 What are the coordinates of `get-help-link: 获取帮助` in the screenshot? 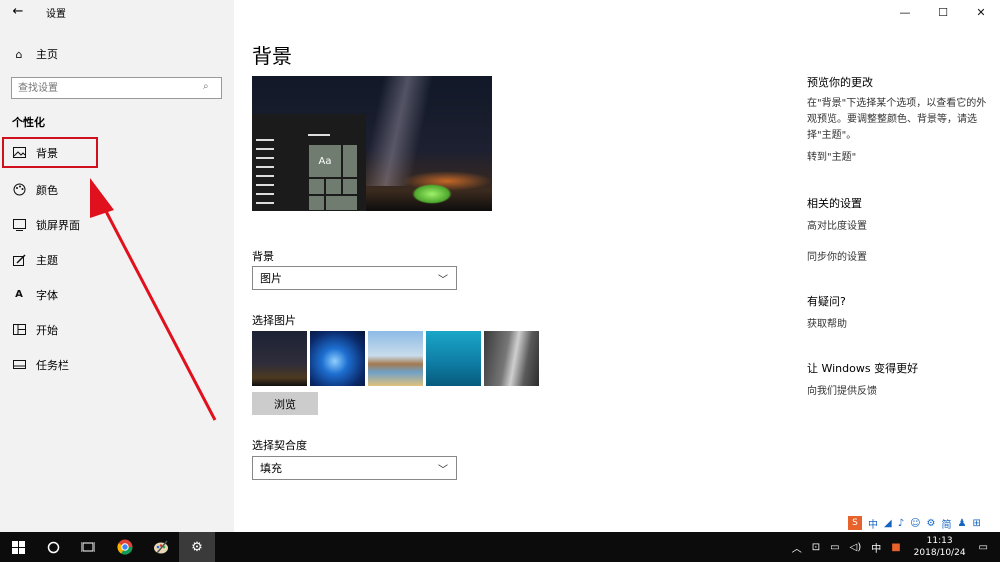 It's located at (897, 322).